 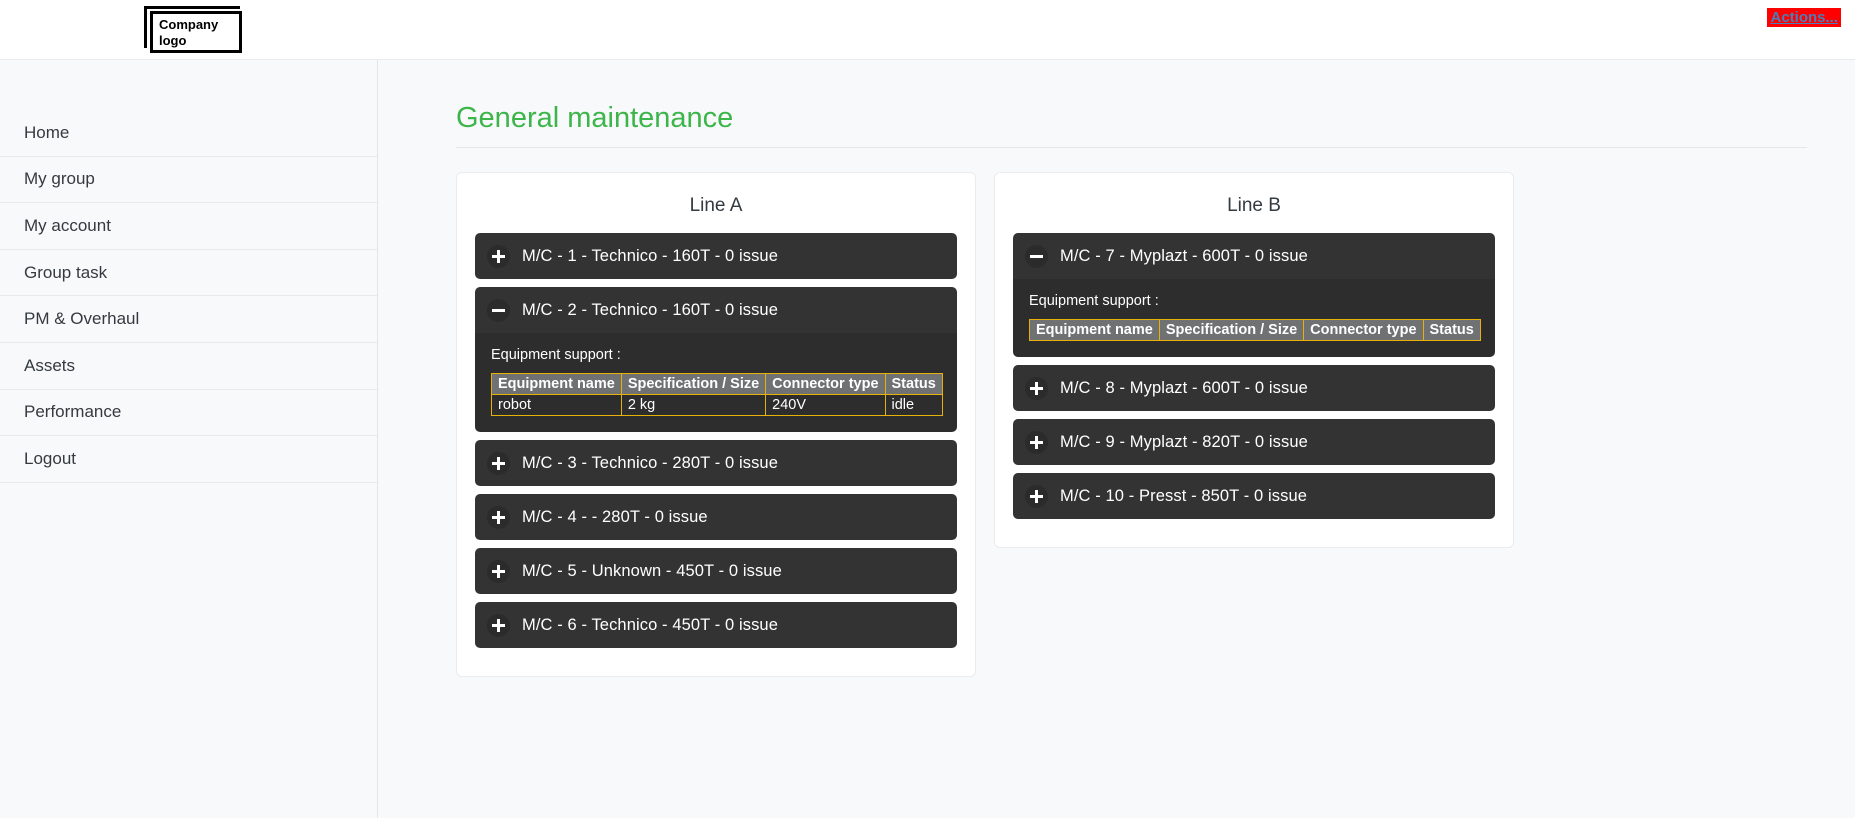 What do you see at coordinates (650, 462) in the screenshot?
I see `machine-label: M/C - 3 - Technico - 280T - 0 issue` at bounding box center [650, 462].